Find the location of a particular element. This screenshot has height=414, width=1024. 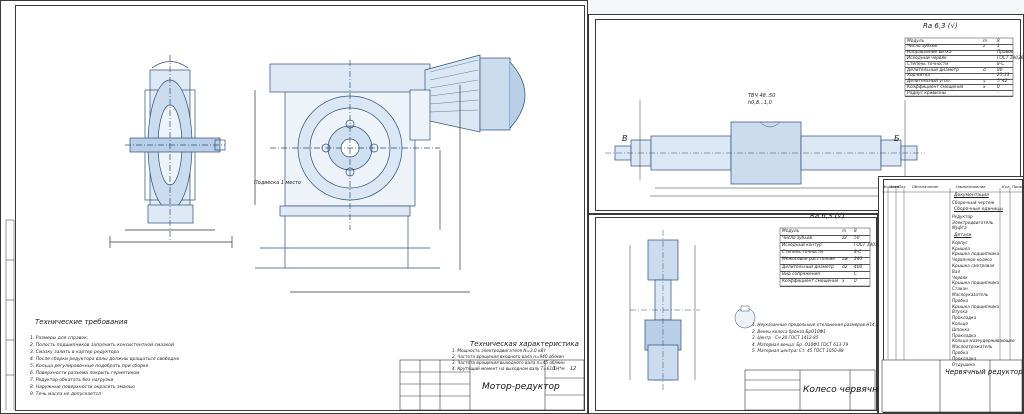

spec-header-cell: Наименование is located at coordinates (971, 186).